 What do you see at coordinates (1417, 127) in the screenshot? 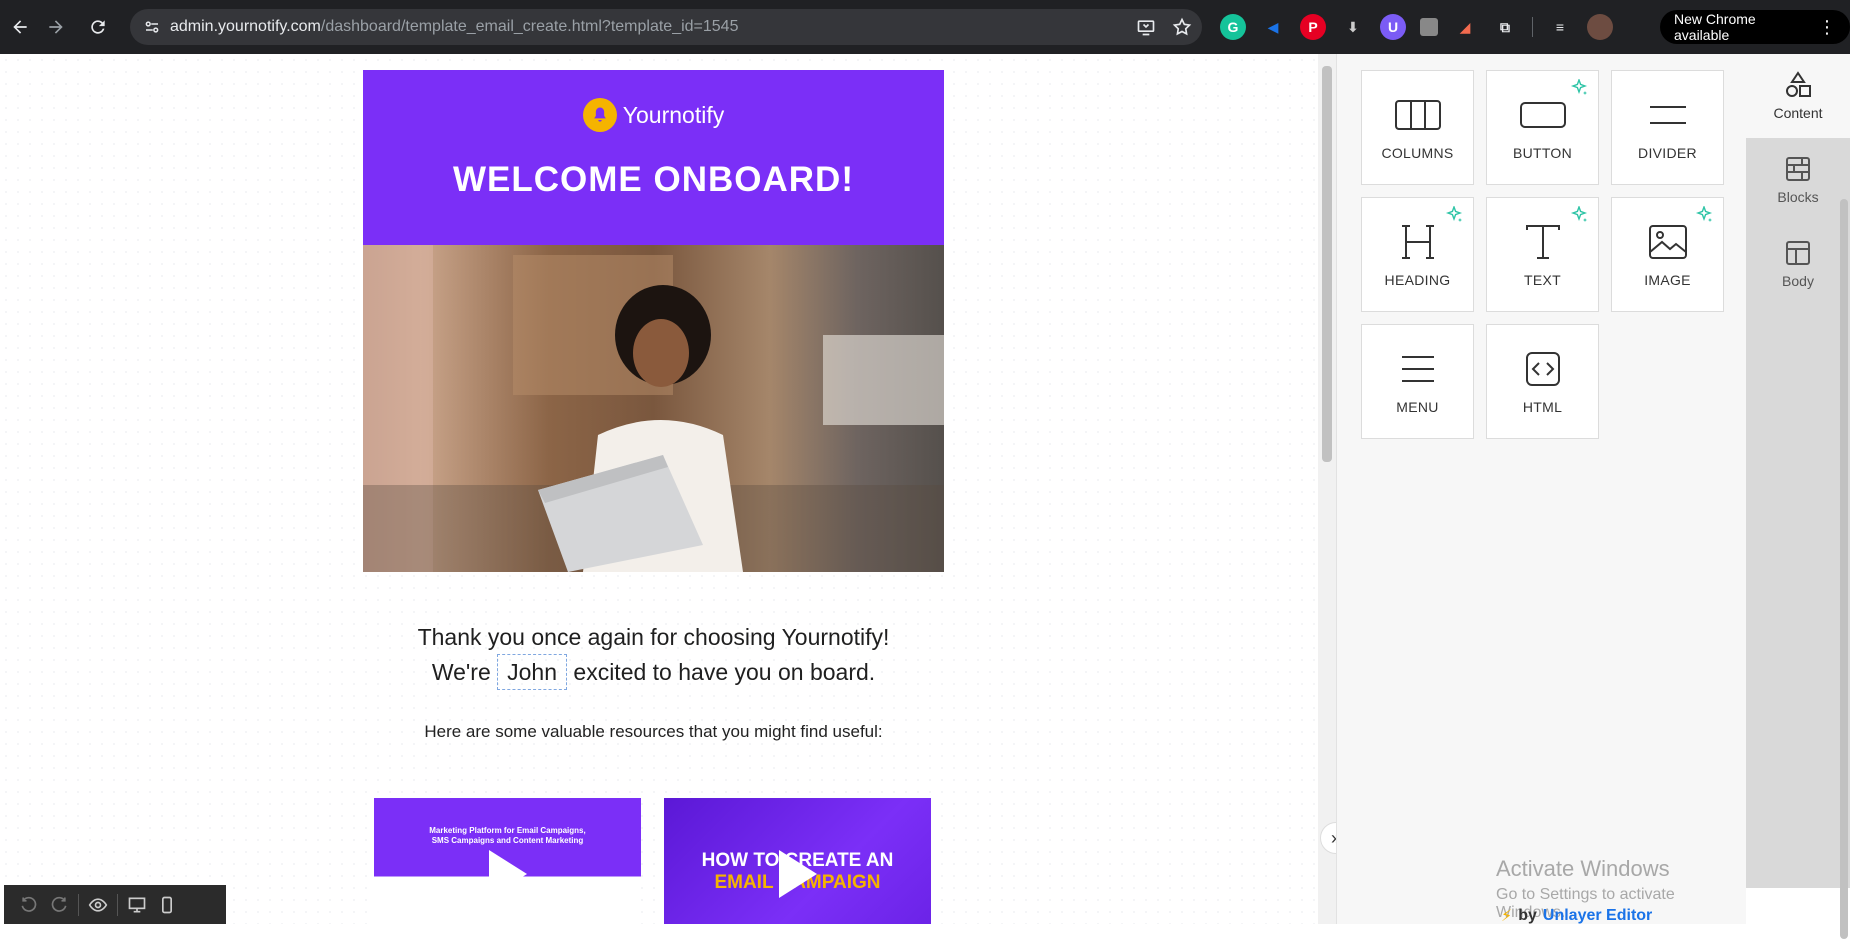
I see `tile-columns: COLUMNS` at bounding box center [1417, 127].